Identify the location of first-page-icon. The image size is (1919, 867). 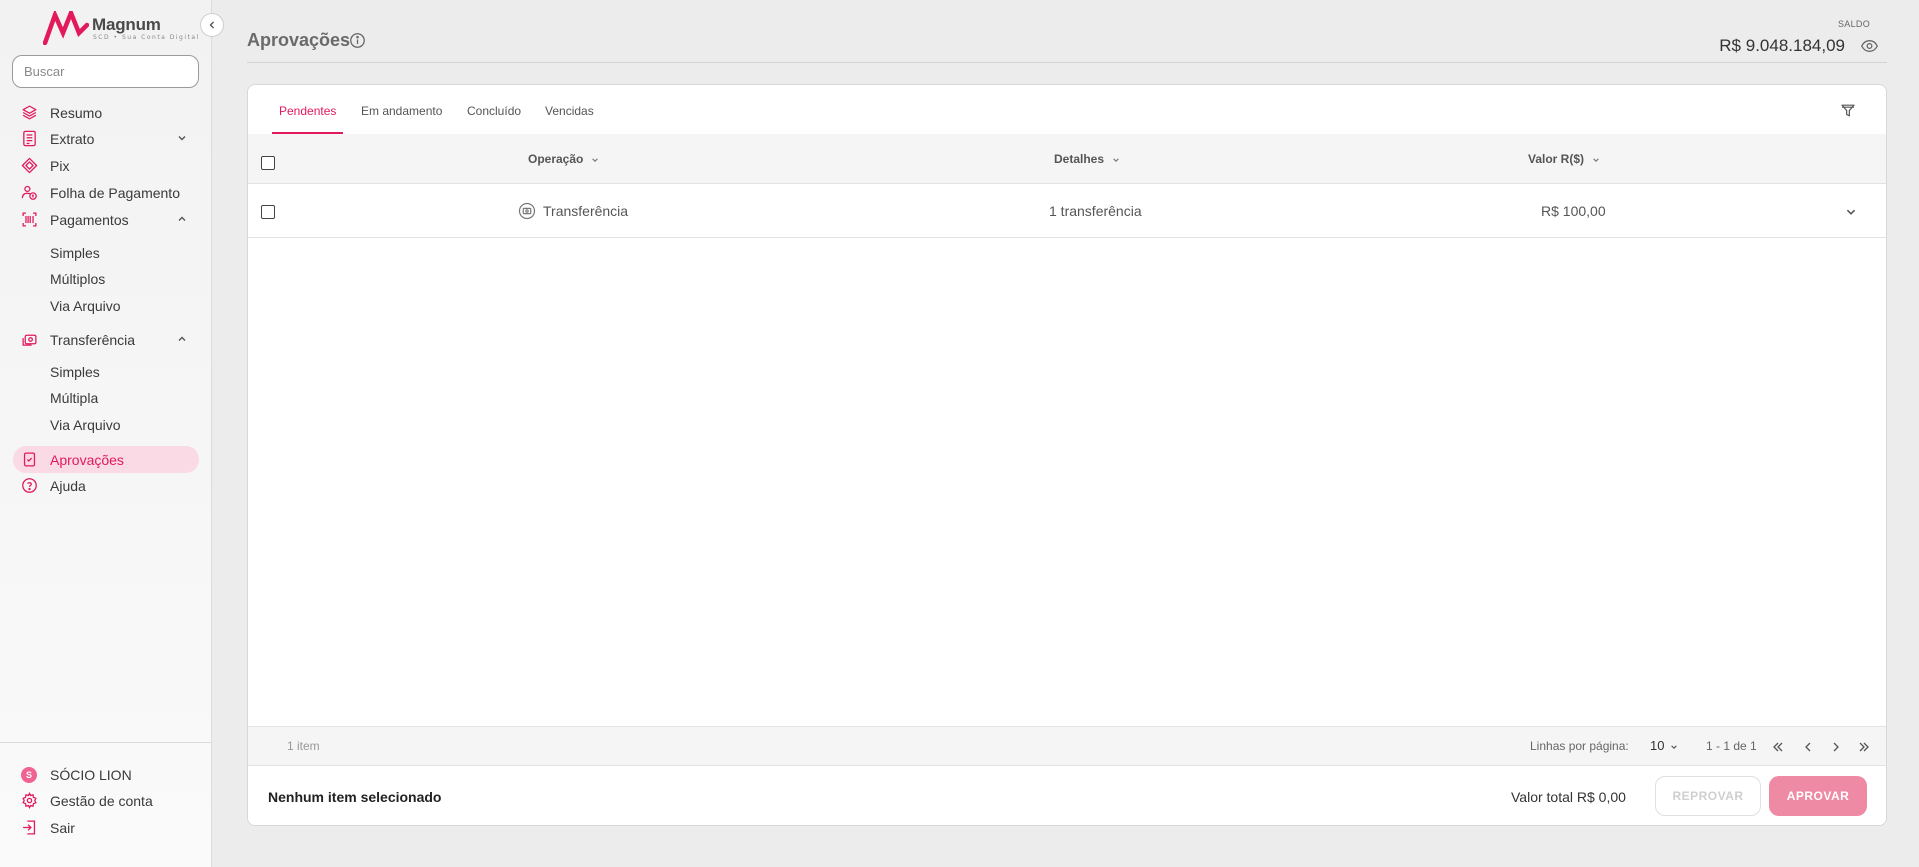
(1778, 747).